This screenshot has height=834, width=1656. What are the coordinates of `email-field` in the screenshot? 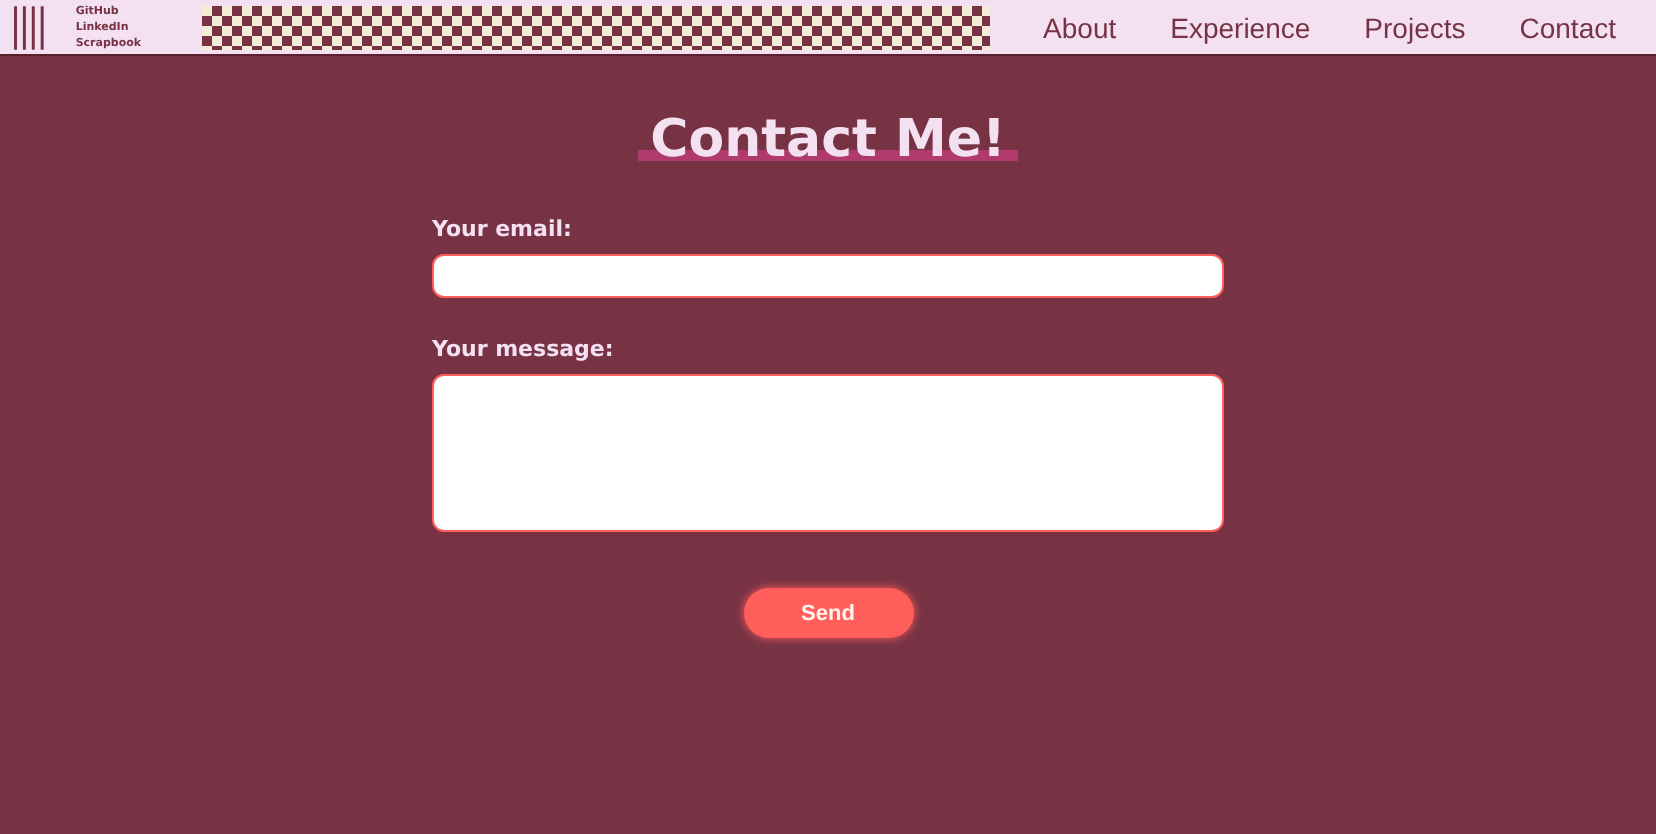 It's located at (828, 276).